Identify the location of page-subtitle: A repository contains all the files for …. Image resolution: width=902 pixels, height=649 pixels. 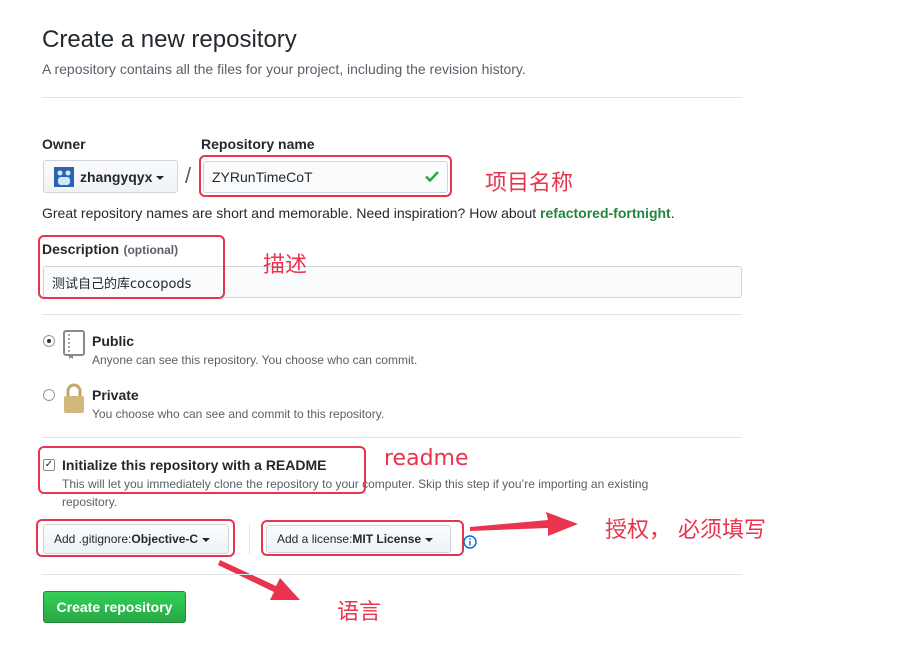
(284, 69).